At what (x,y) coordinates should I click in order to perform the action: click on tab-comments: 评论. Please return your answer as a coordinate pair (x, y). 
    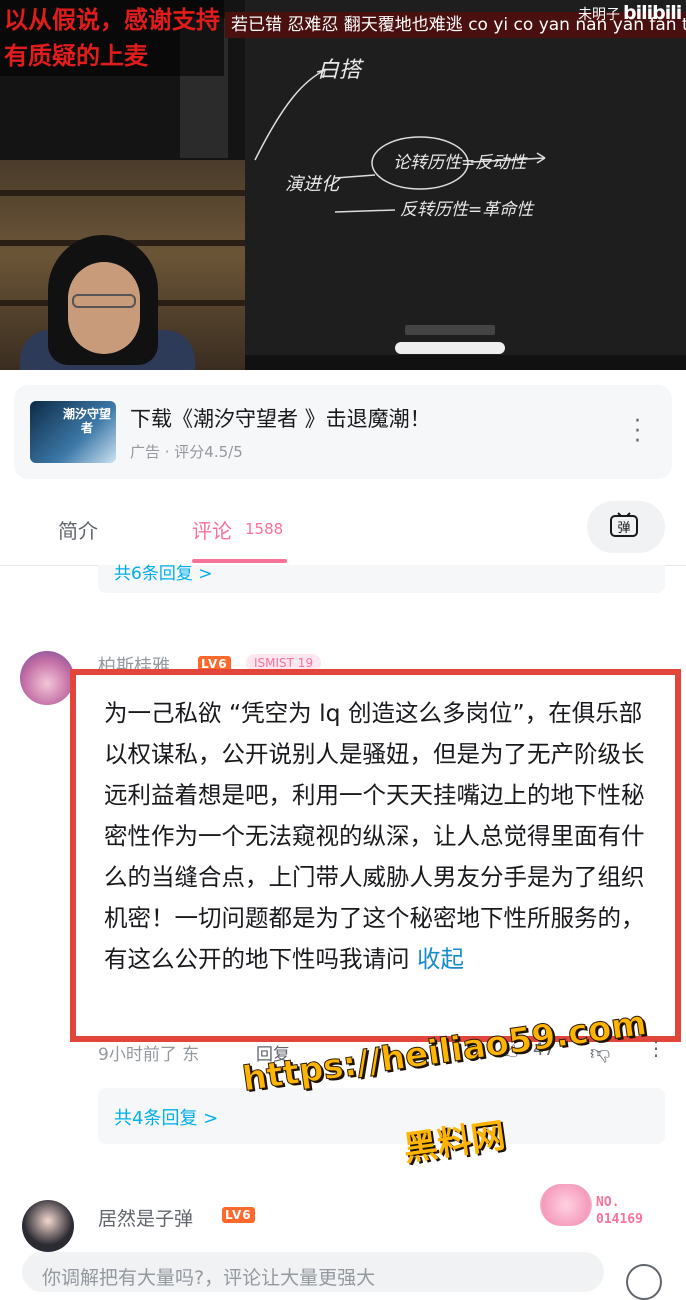
    Looking at the image, I should click on (212, 529).